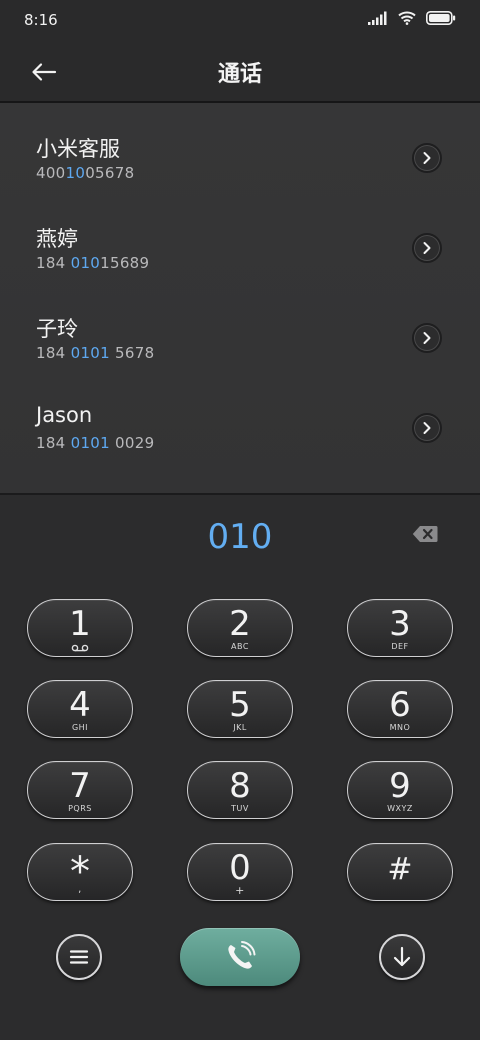 The height and width of the screenshot is (1040, 480). Describe the element at coordinates (80, 705) in the screenshot. I see `key-digit: 4` at that location.